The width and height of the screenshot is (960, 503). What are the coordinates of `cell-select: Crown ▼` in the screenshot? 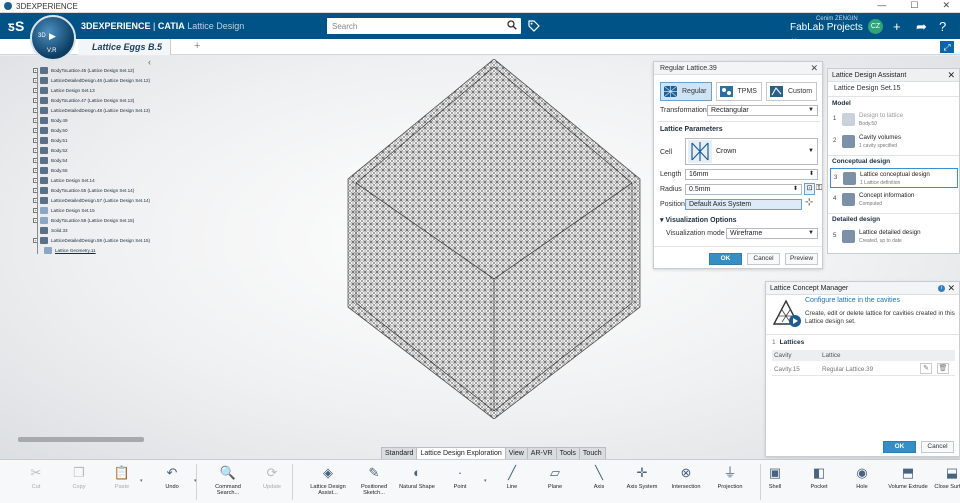 It's located at (751, 151).